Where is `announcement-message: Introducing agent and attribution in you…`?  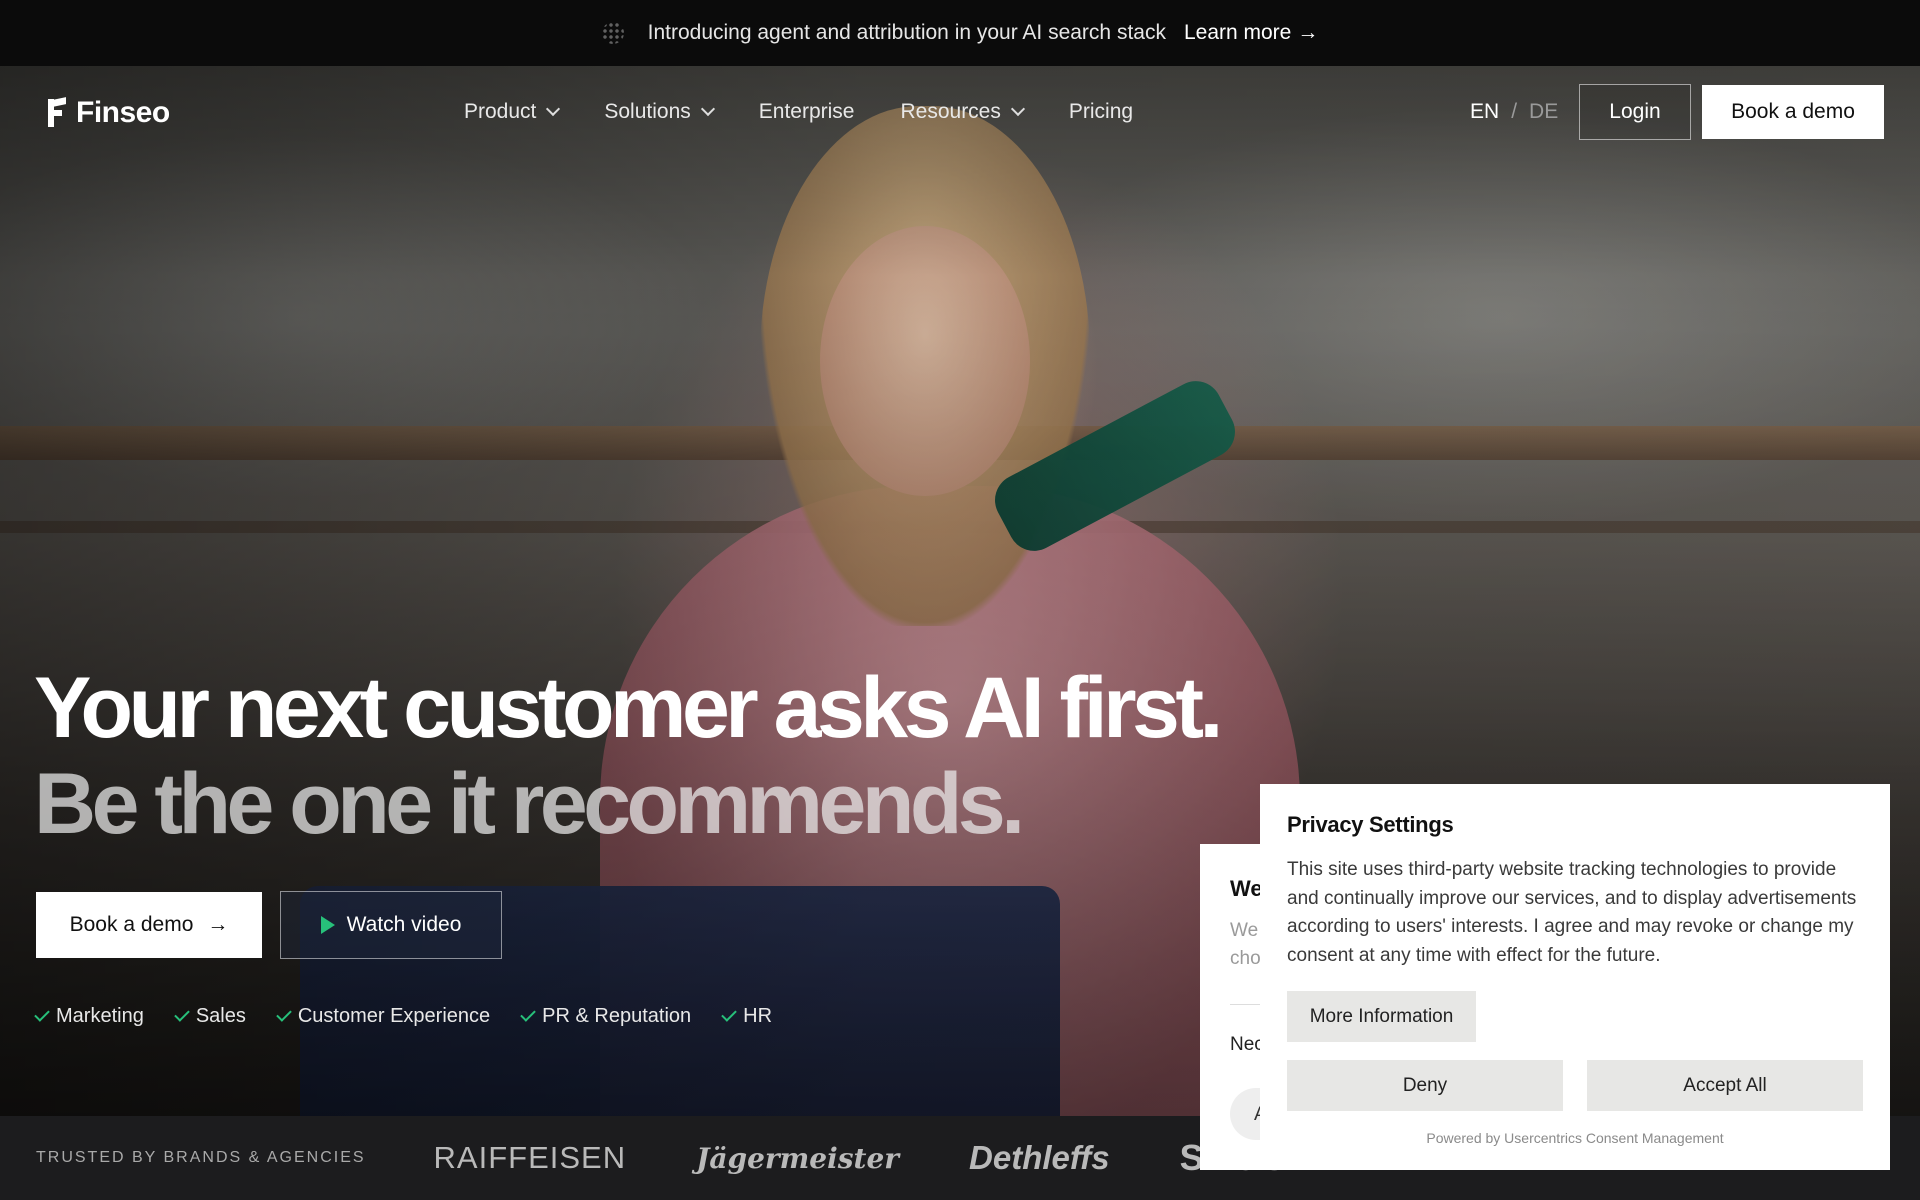
announcement-message: Introducing agent and attribution in you… is located at coordinates (906, 32).